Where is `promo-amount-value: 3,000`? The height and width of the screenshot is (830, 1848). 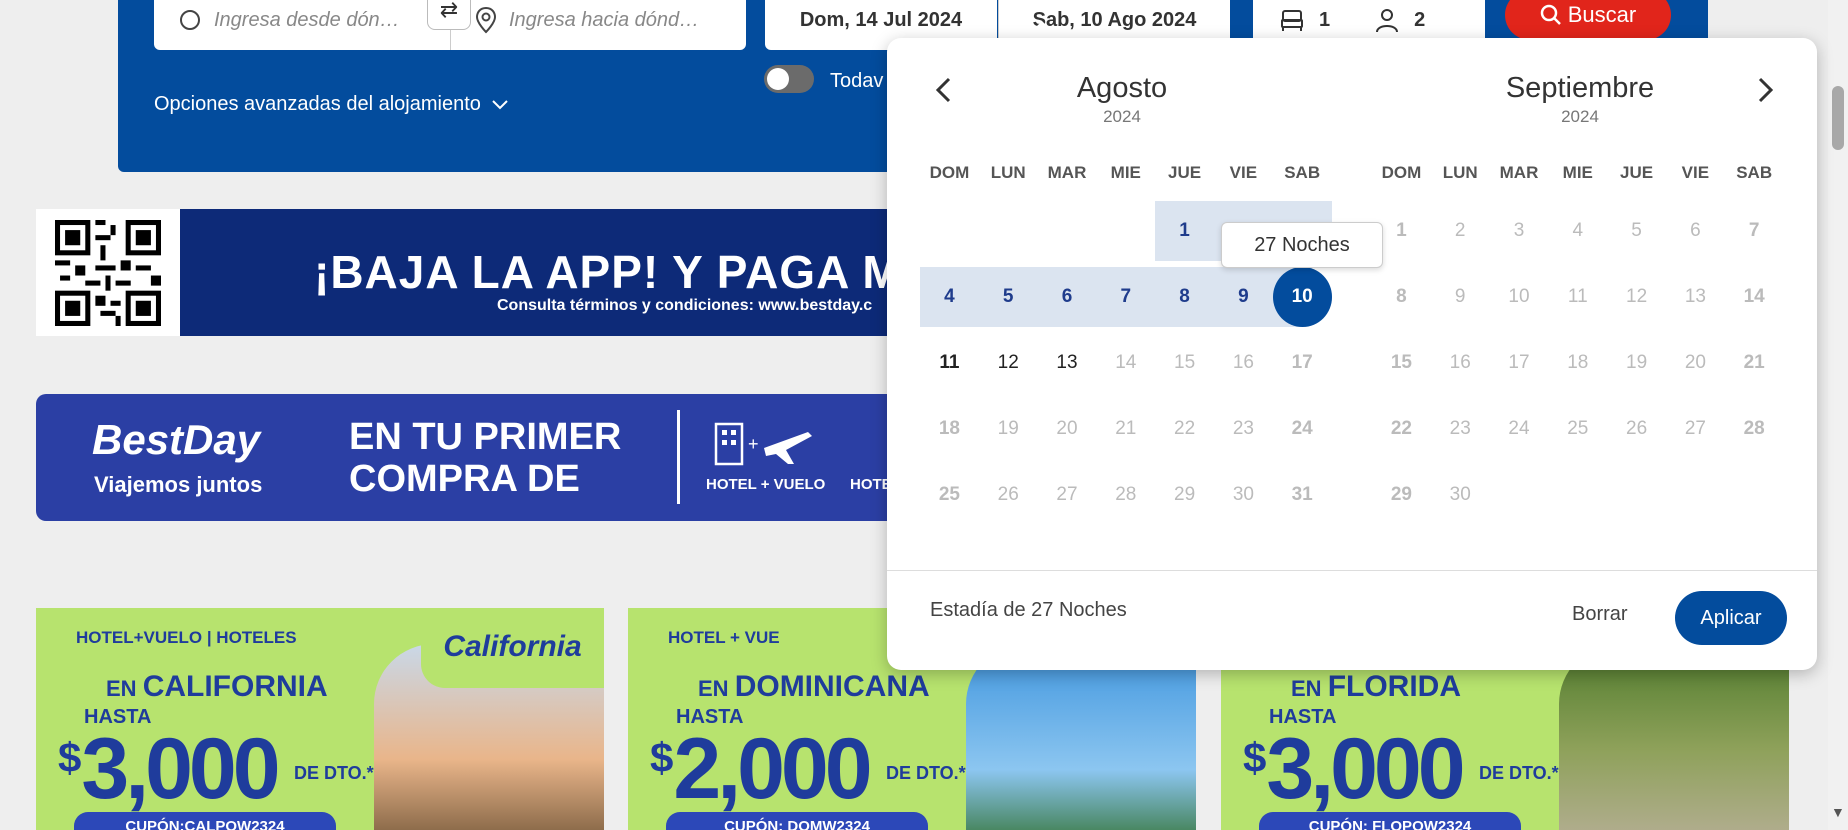 promo-amount-value: 3,000 is located at coordinates (180, 769).